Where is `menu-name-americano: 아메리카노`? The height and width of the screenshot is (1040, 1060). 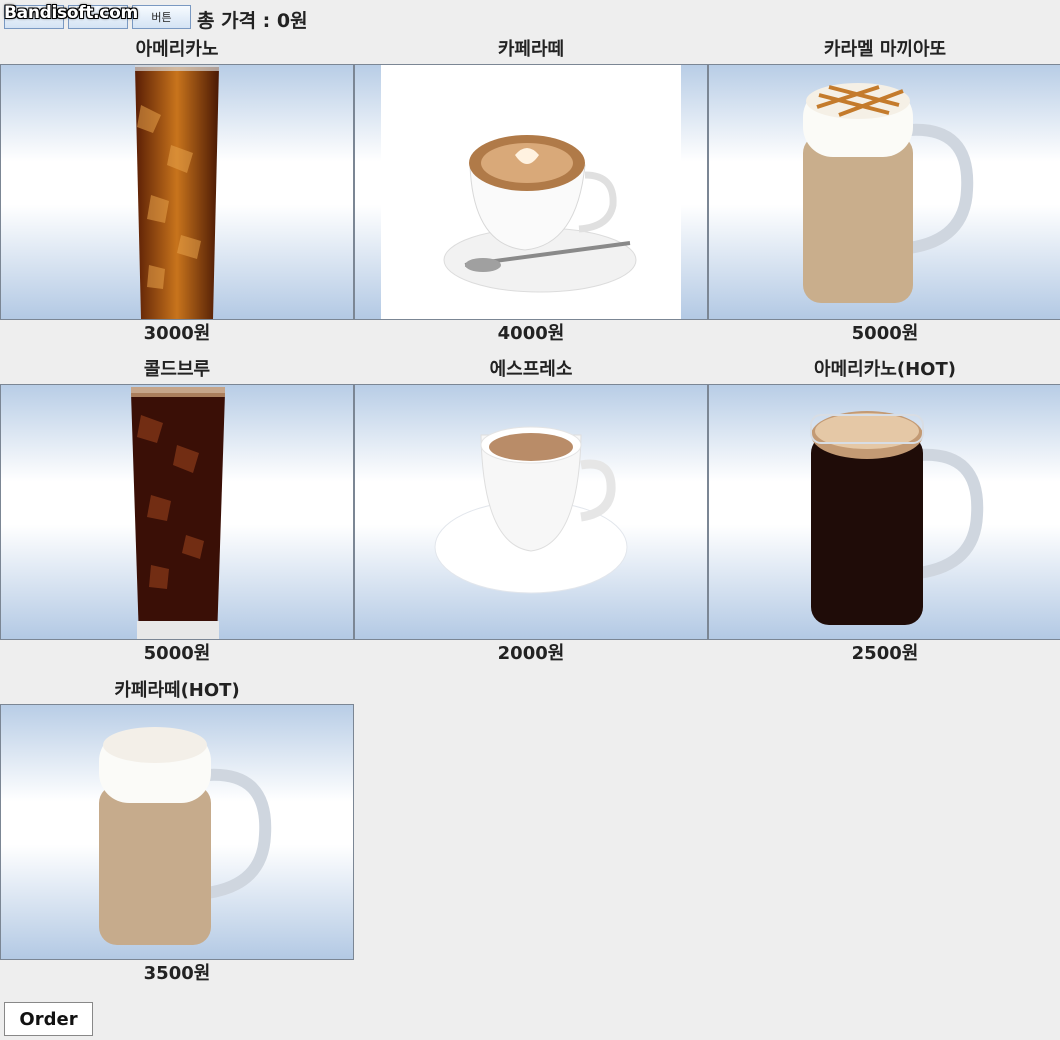
menu-name-americano: 아메리카노 is located at coordinates (177, 49).